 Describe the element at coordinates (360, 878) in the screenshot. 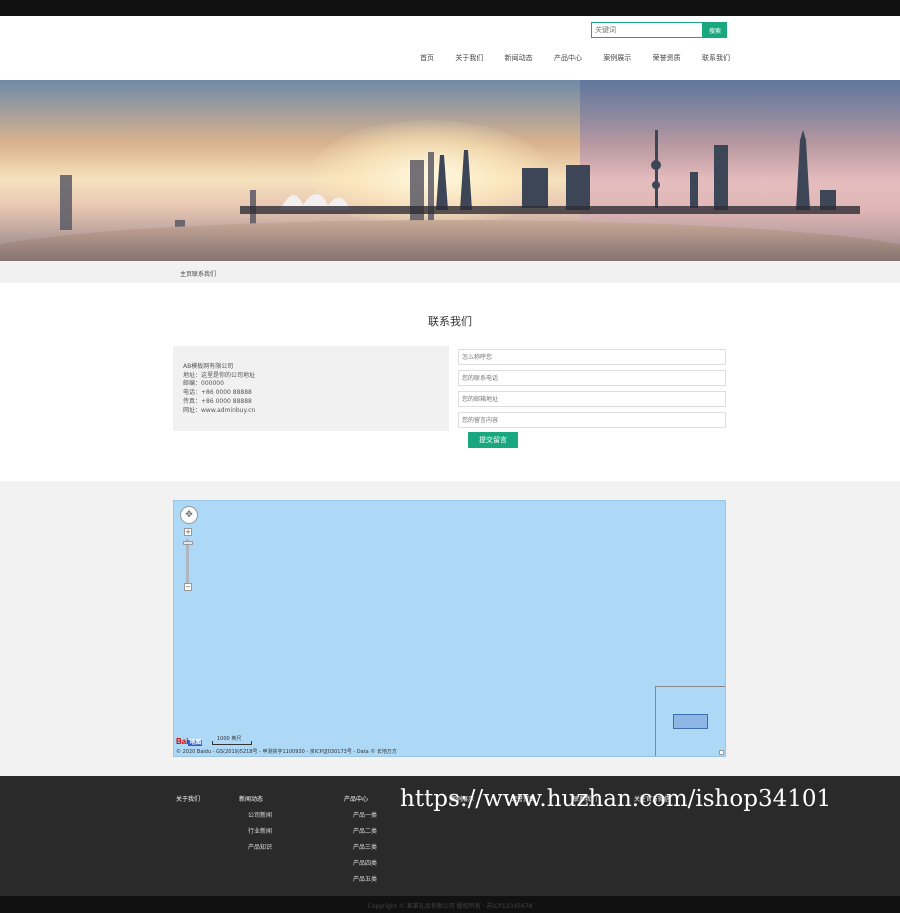

I see `footer-link: 产品五类` at that location.